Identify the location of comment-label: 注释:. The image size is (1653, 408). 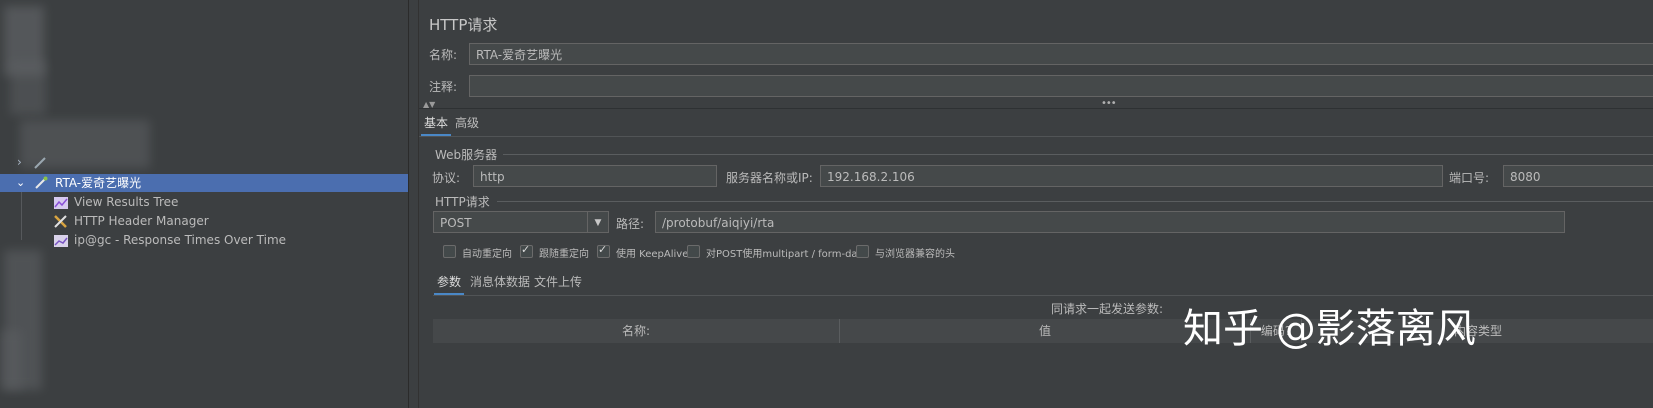
(443, 87).